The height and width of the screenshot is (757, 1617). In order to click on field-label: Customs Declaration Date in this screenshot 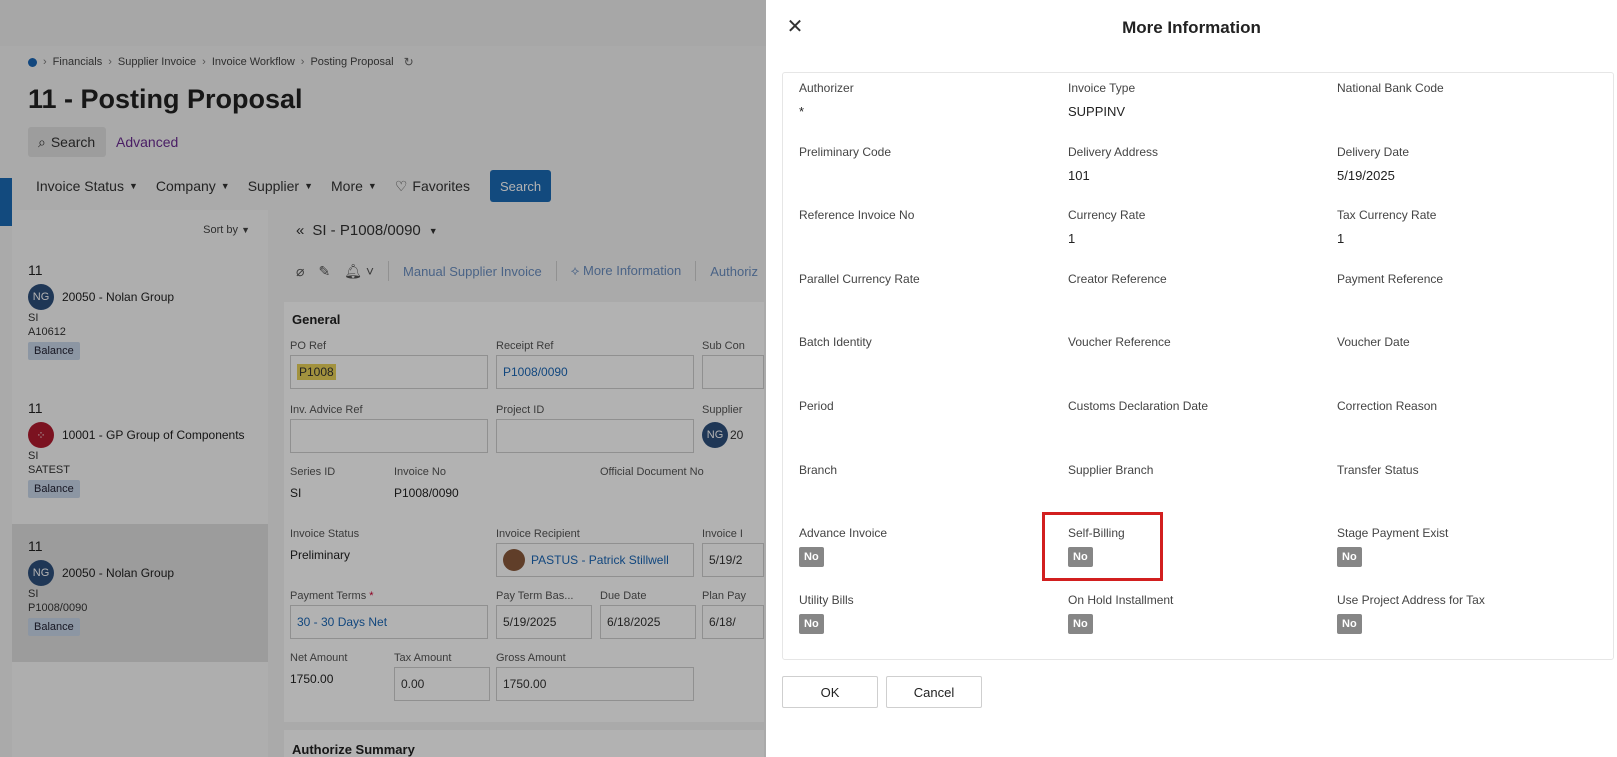, I will do `click(1138, 406)`.